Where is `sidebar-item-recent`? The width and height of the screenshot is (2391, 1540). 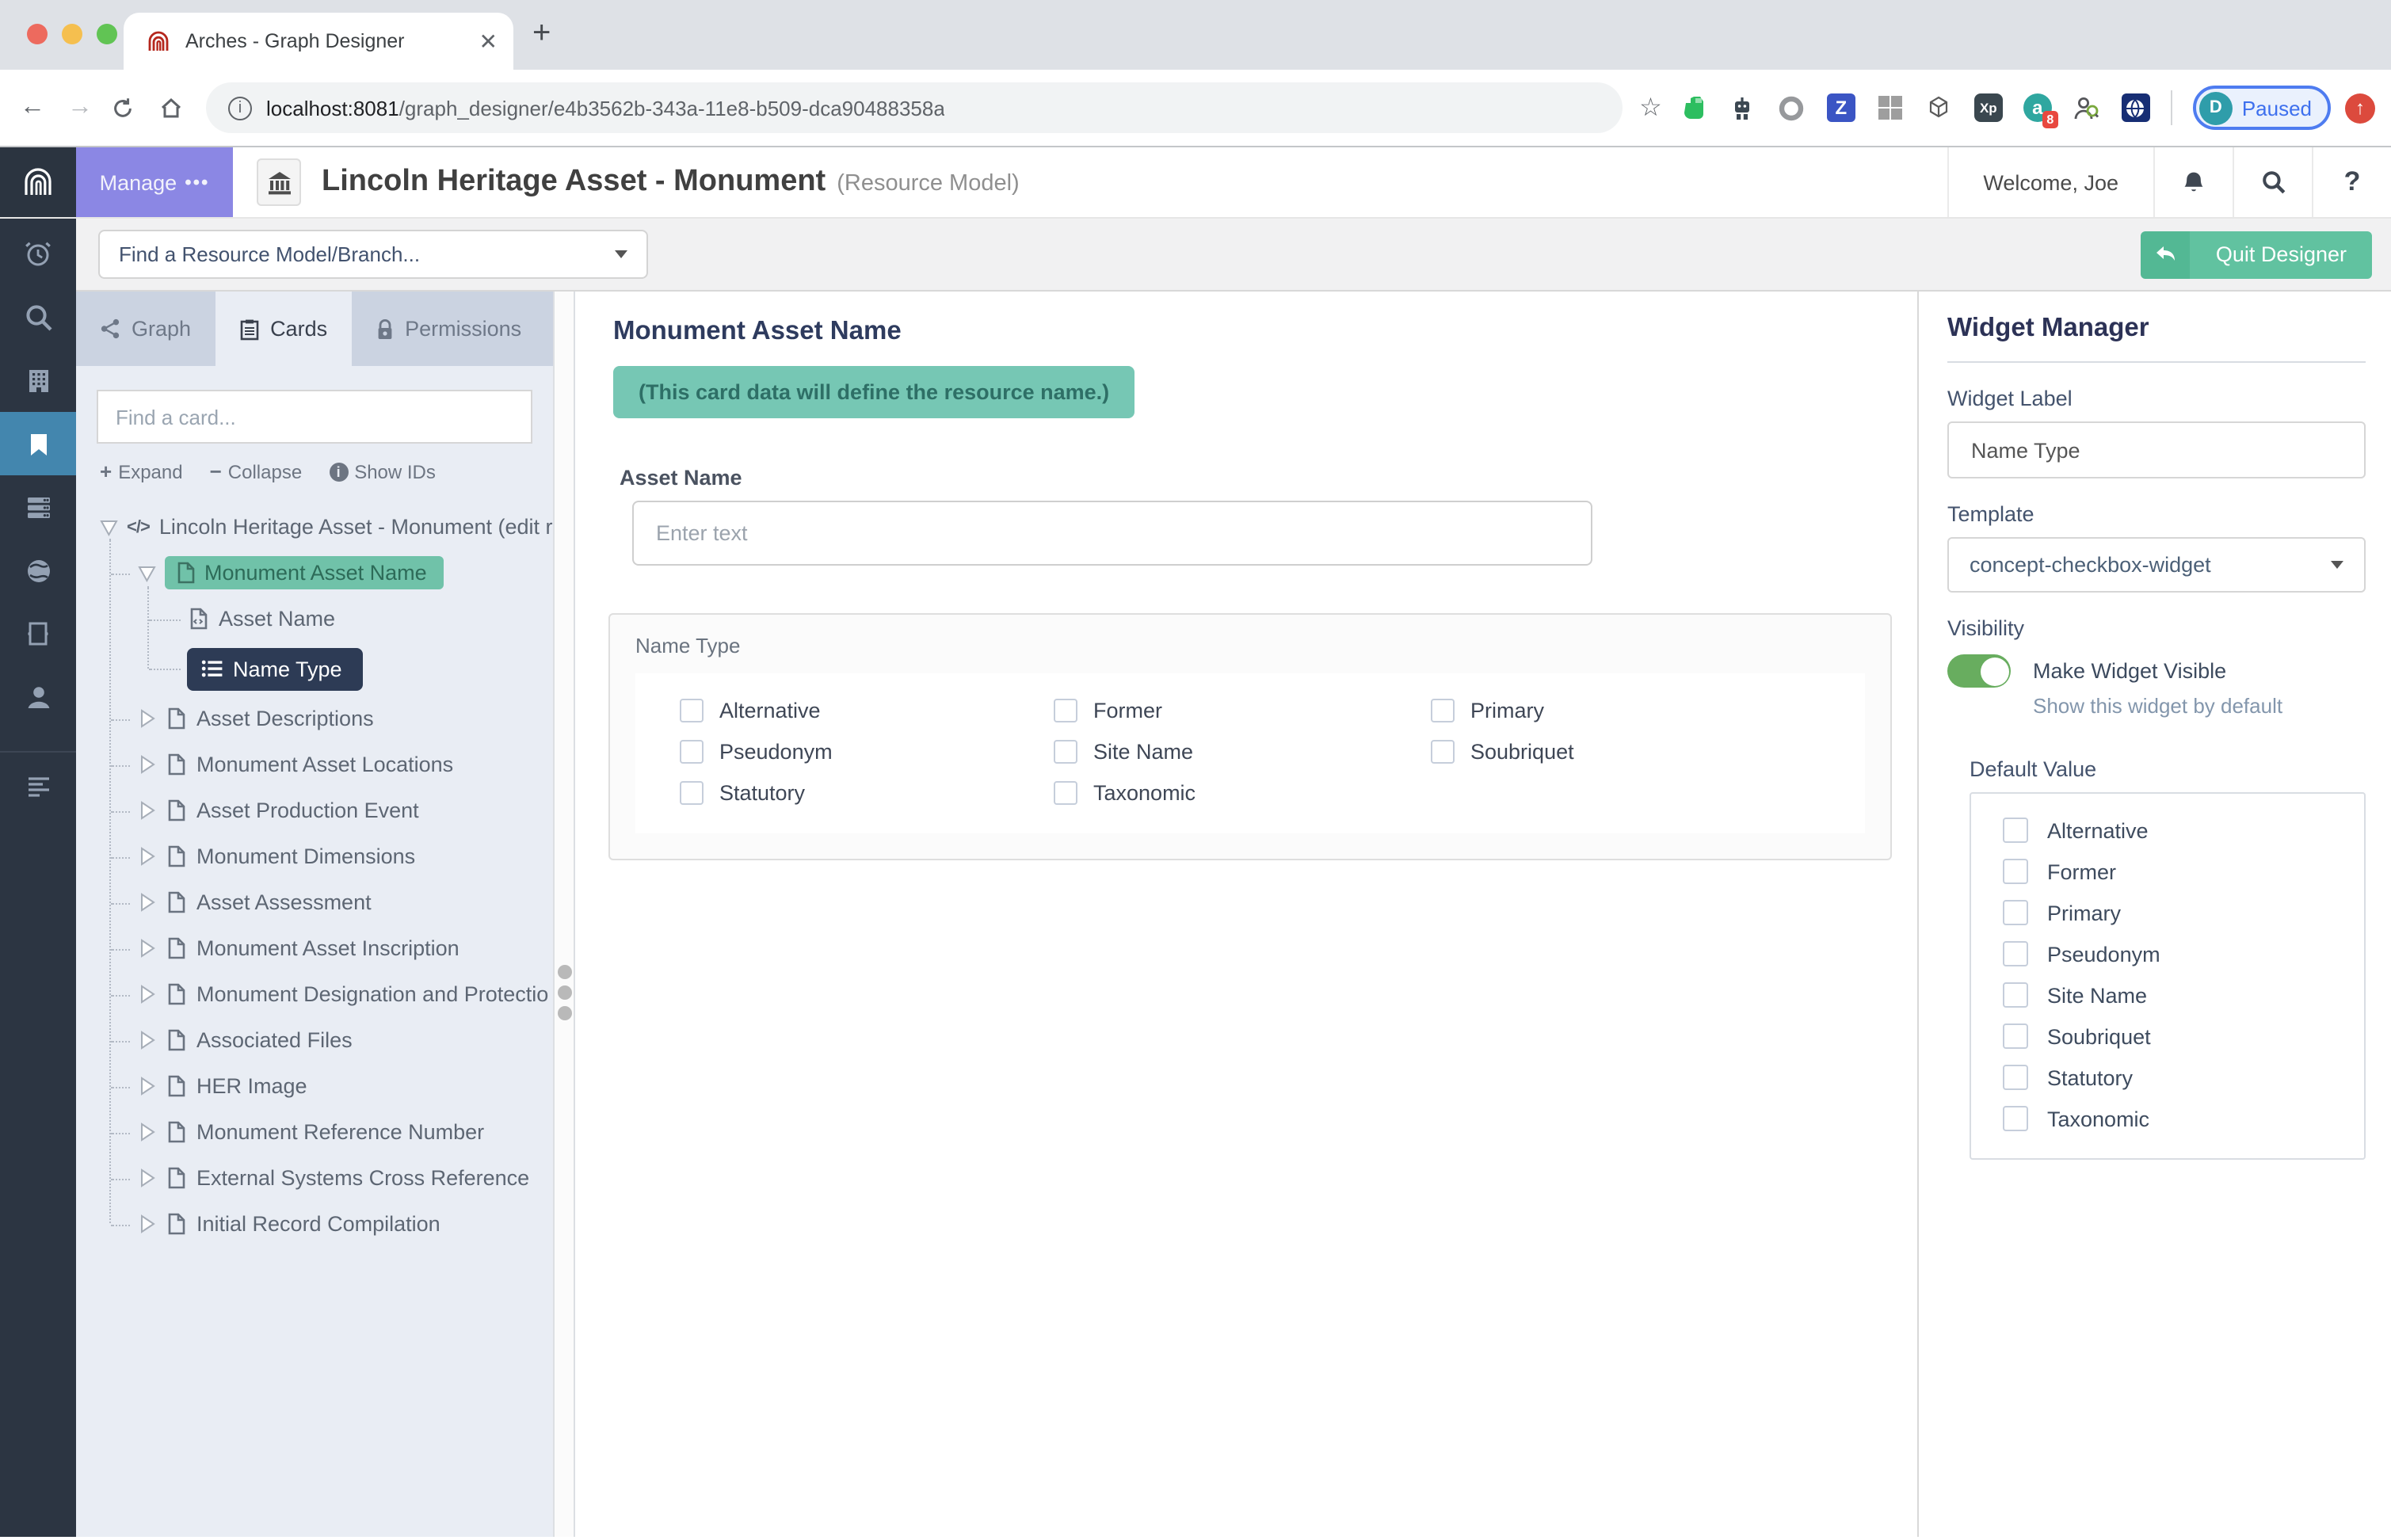
sidebar-item-recent is located at coordinates (38, 253).